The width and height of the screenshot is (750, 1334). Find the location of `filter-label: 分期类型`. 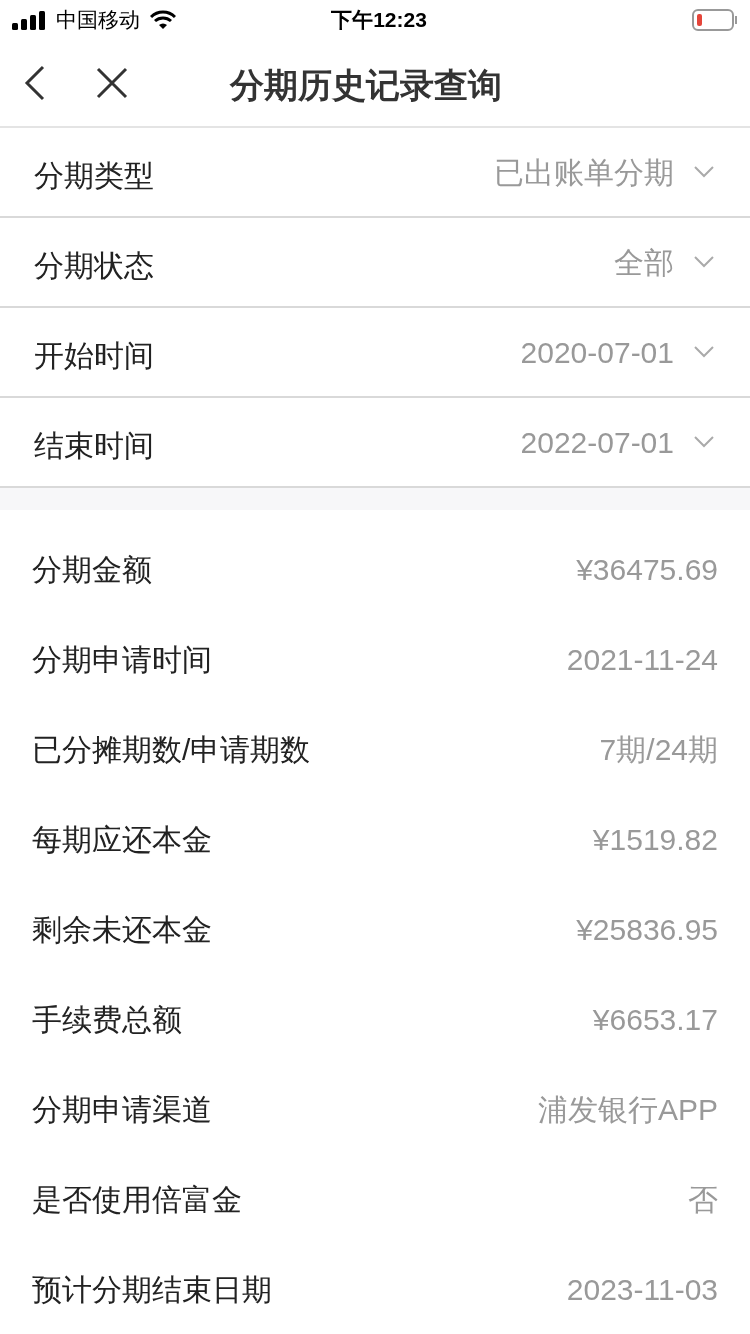

filter-label: 分期类型 is located at coordinates (94, 175).